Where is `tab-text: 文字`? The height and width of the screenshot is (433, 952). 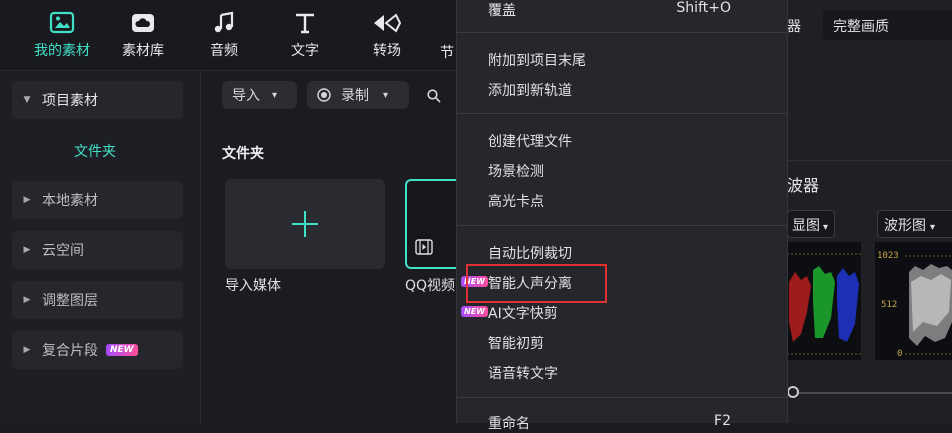
tab-text: 文字 is located at coordinates (305, 35).